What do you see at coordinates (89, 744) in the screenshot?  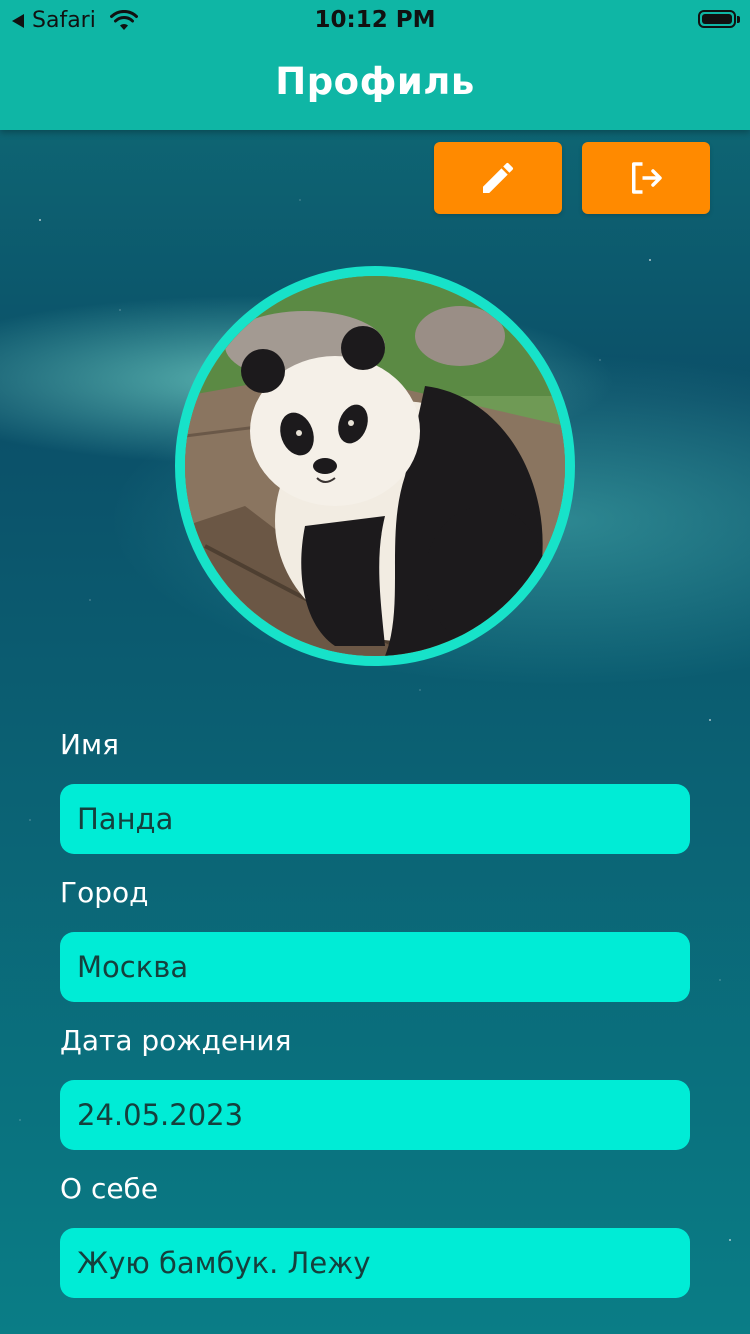 I see `name-label: Имя` at bounding box center [89, 744].